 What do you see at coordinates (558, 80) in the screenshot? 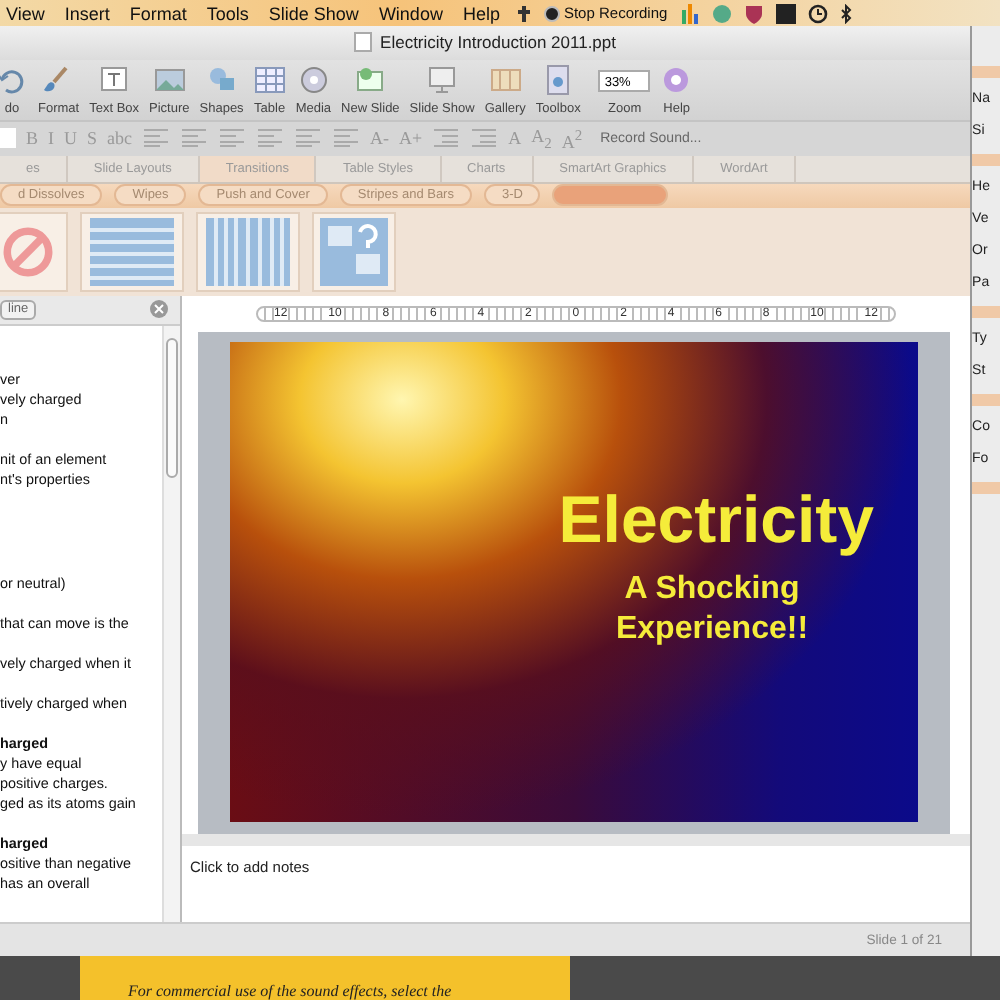
I see `toolbox-icon` at bounding box center [558, 80].